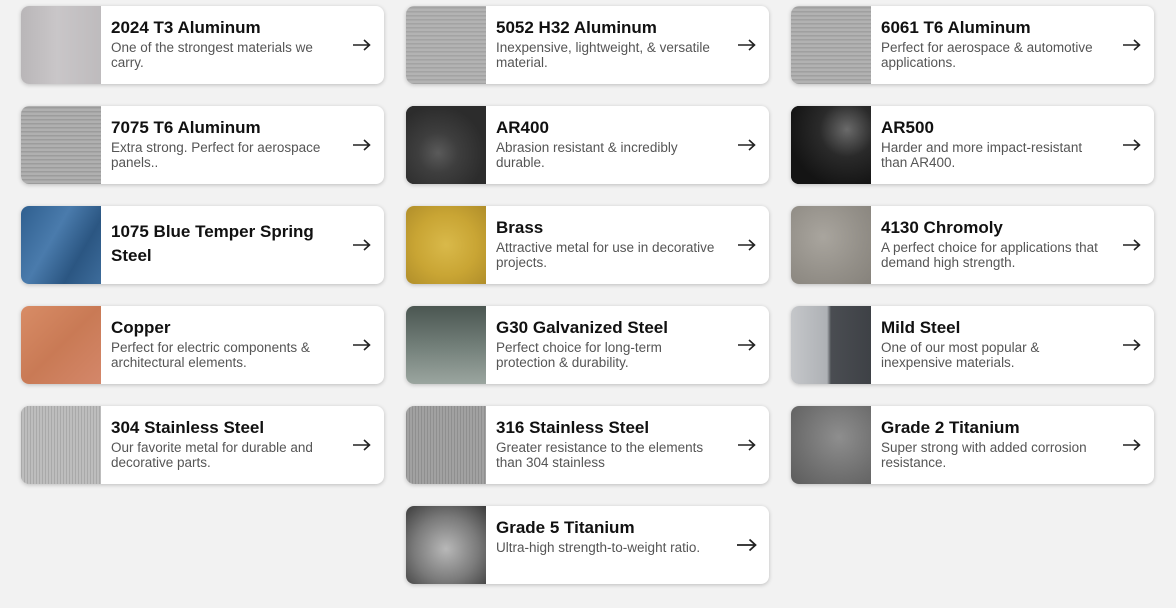 The image size is (1176, 608). I want to click on material-title: Grade 2 Titanium, so click(950, 427).